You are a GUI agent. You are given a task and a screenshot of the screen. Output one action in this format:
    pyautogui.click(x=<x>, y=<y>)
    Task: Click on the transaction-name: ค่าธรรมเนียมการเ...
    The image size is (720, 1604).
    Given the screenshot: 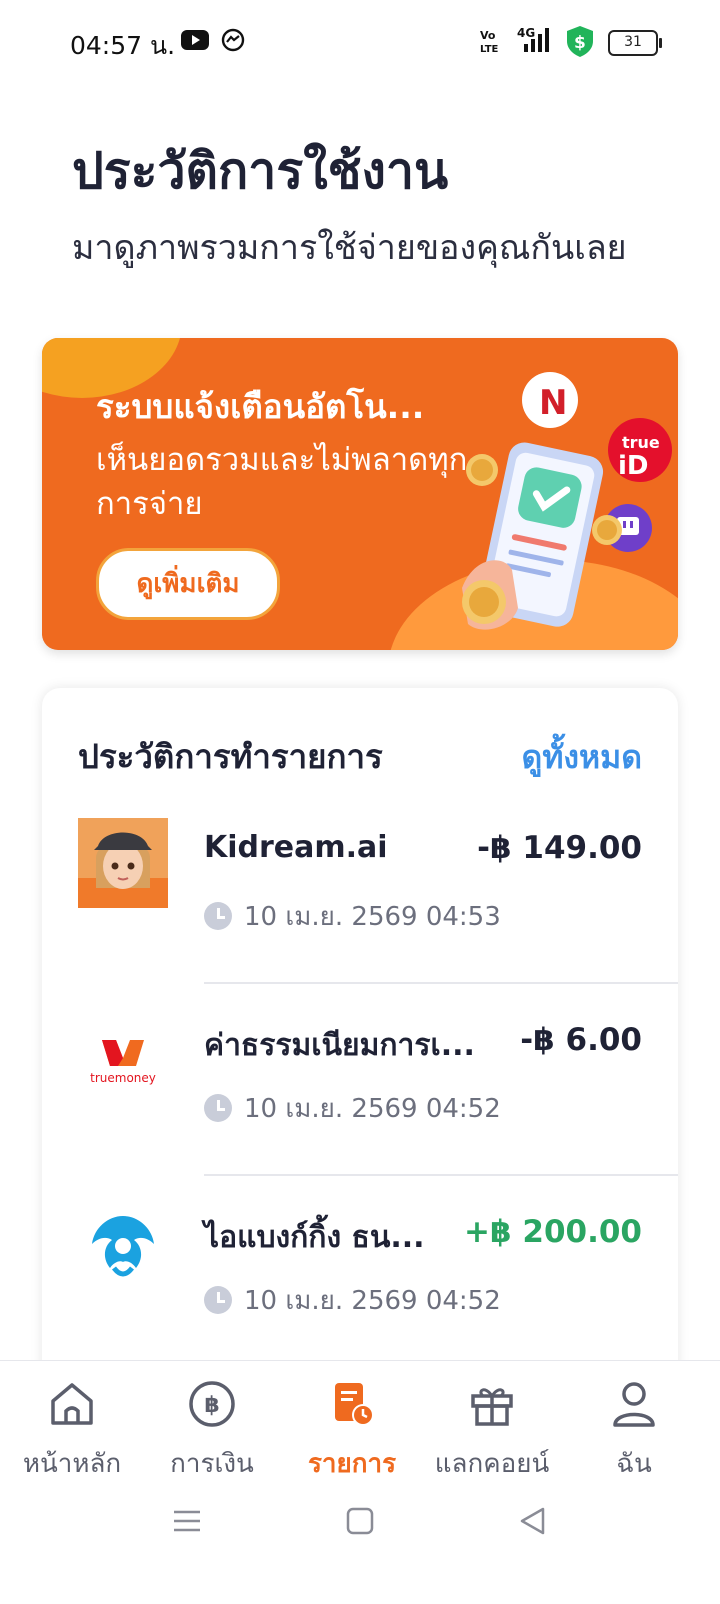 What is the action you would take?
    pyautogui.click(x=339, y=1045)
    